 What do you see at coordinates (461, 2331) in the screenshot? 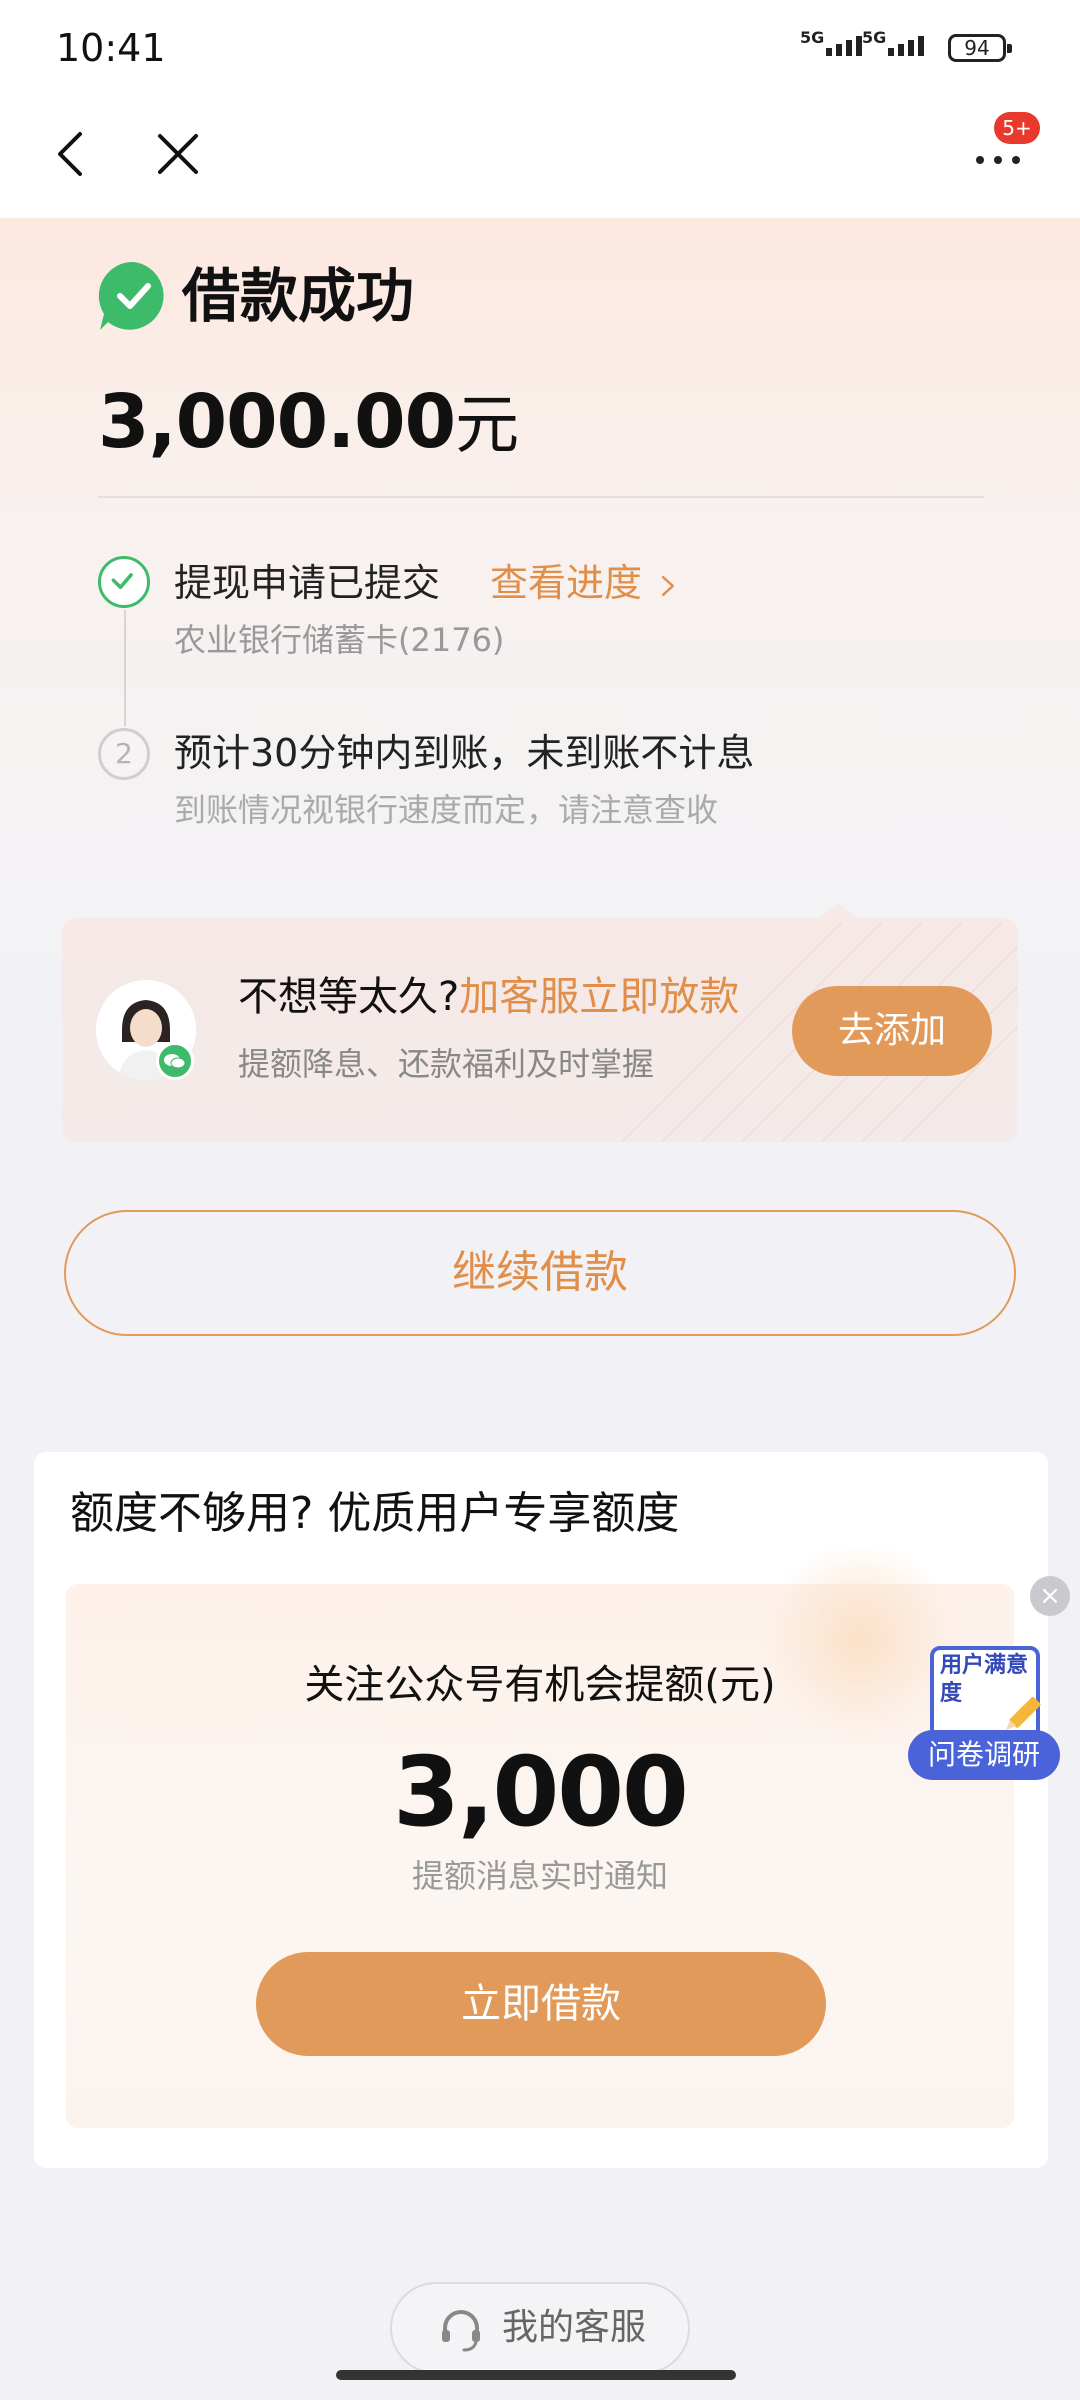
I see `headset-icon` at bounding box center [461, 2331].